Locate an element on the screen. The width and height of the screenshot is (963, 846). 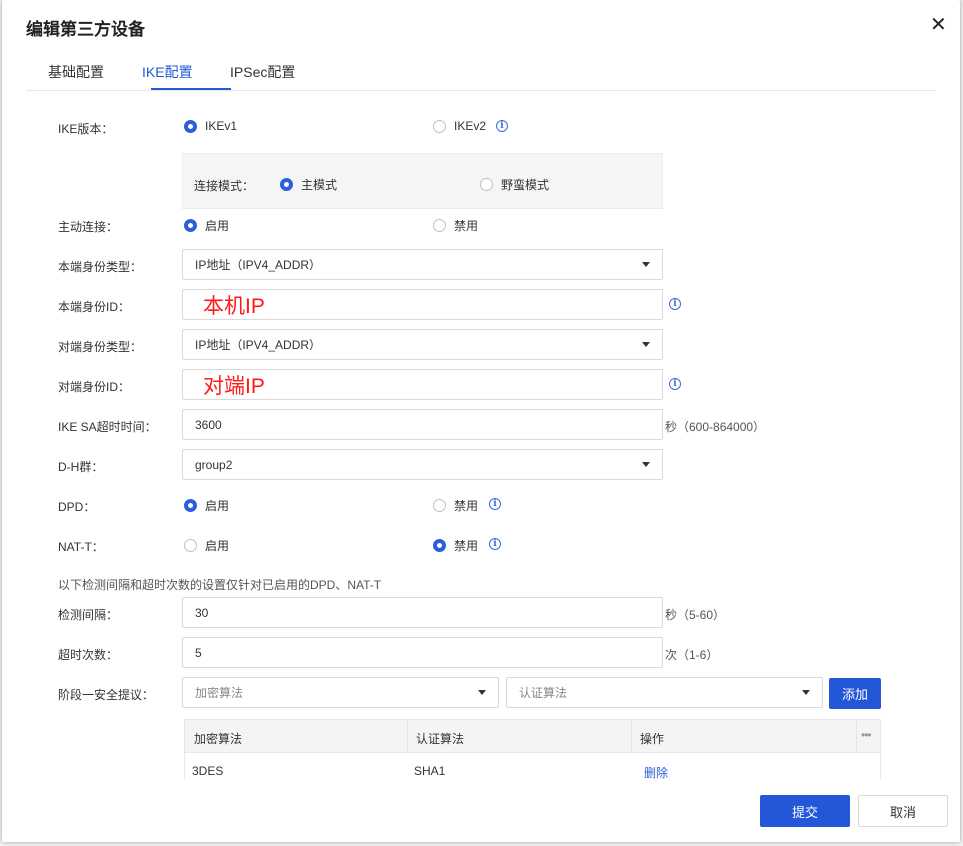
local-id-value: 本机IP is located at coordinates (234, 306).